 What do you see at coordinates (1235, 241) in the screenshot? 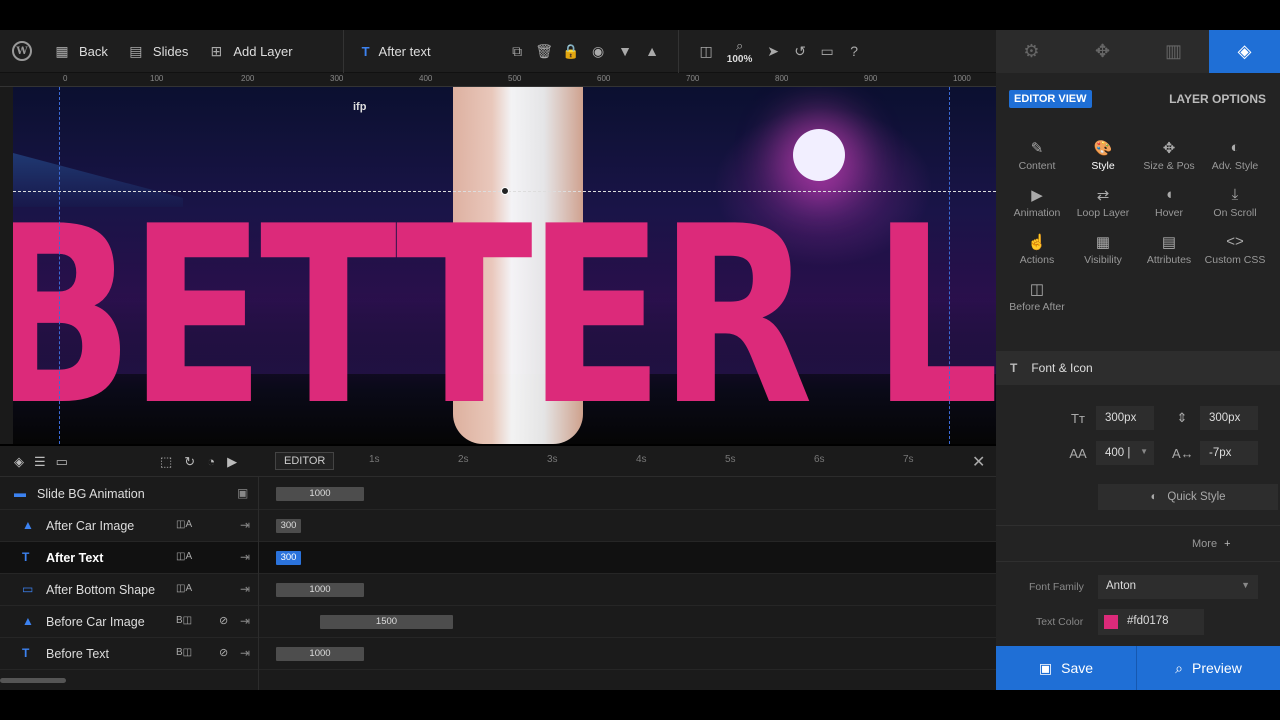
I see `code-icon: <>` at bounding box center [1235, 241].